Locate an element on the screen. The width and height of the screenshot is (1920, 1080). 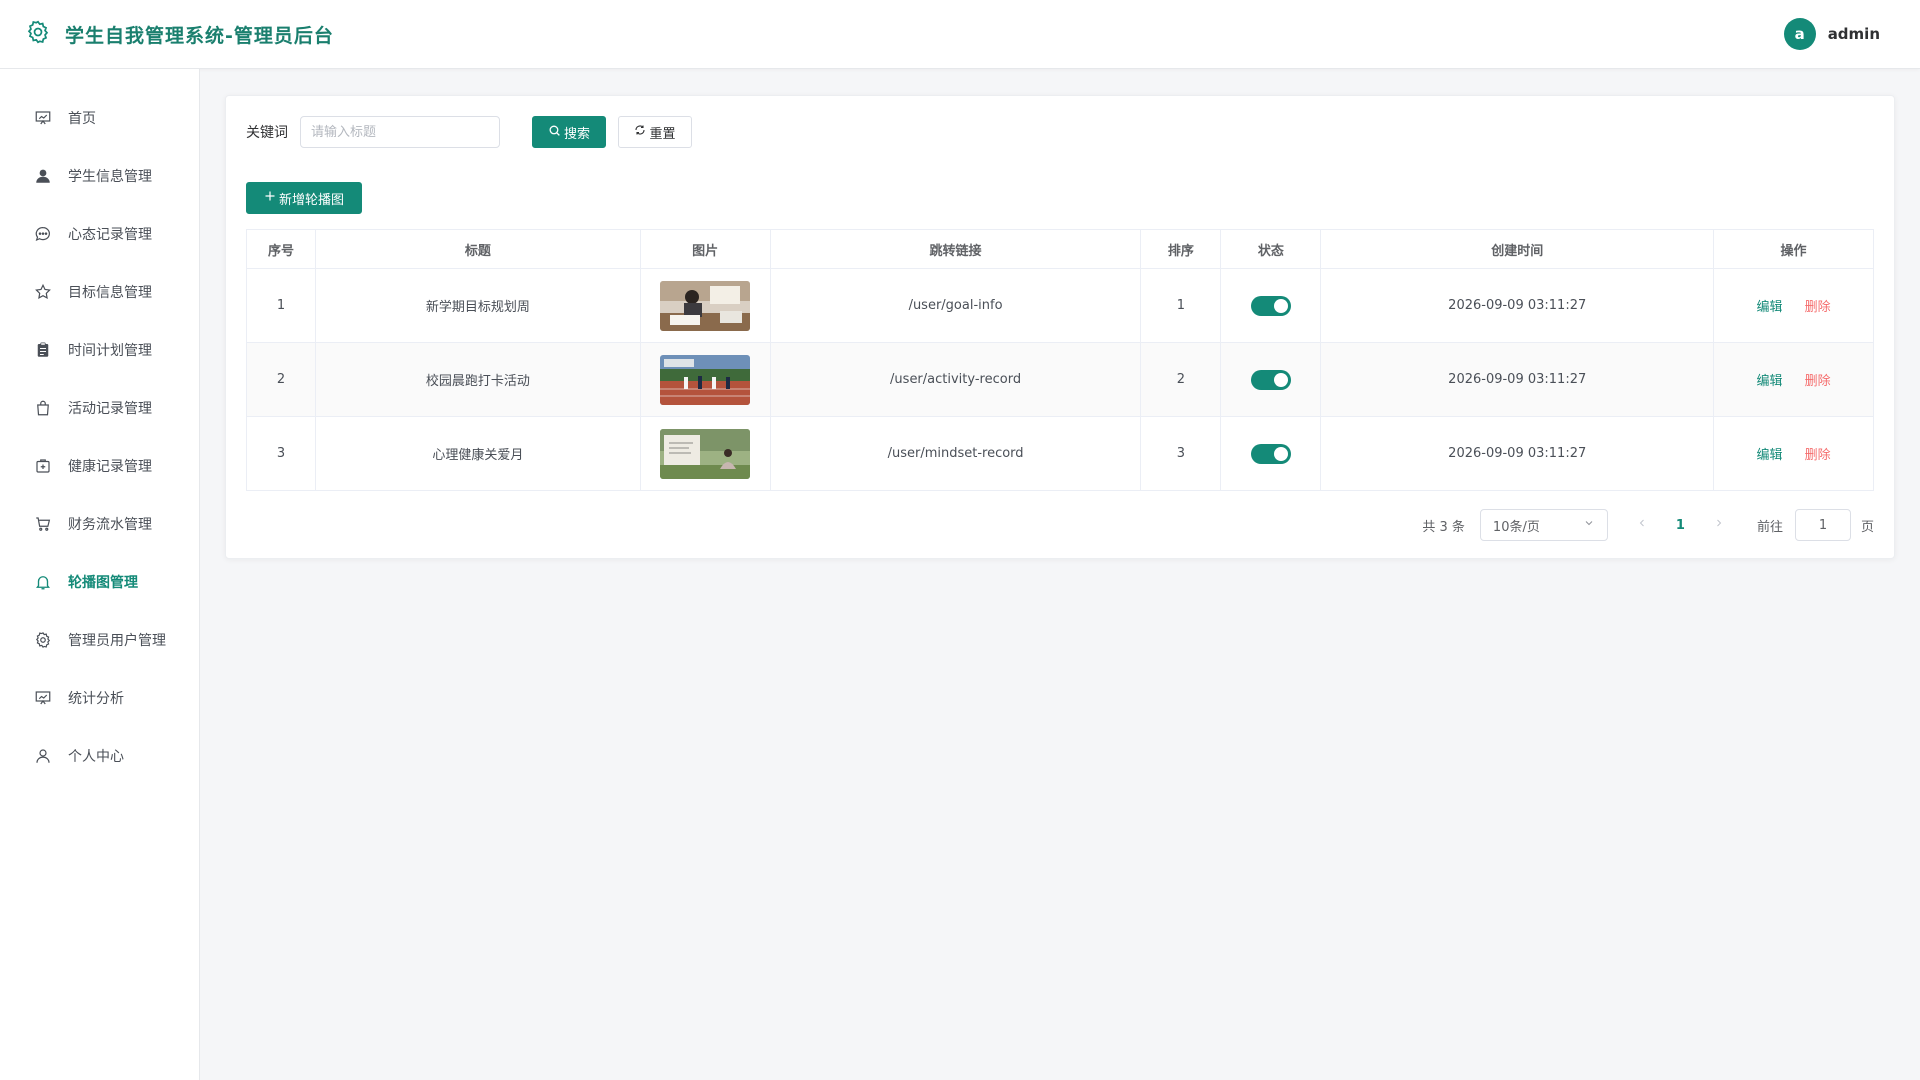
keyword-search-input is located at coordinates (400, 132).